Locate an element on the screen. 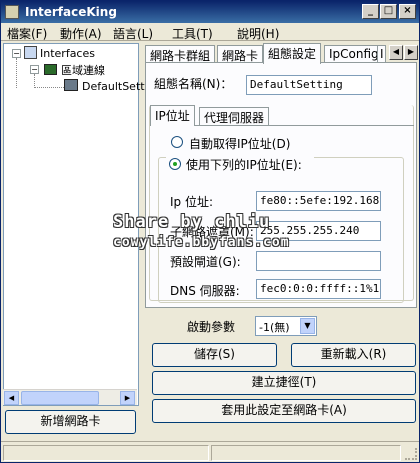 The image size is (420, 463). tab-ipconfig: IpConfig is located at coordinates (354, 54).